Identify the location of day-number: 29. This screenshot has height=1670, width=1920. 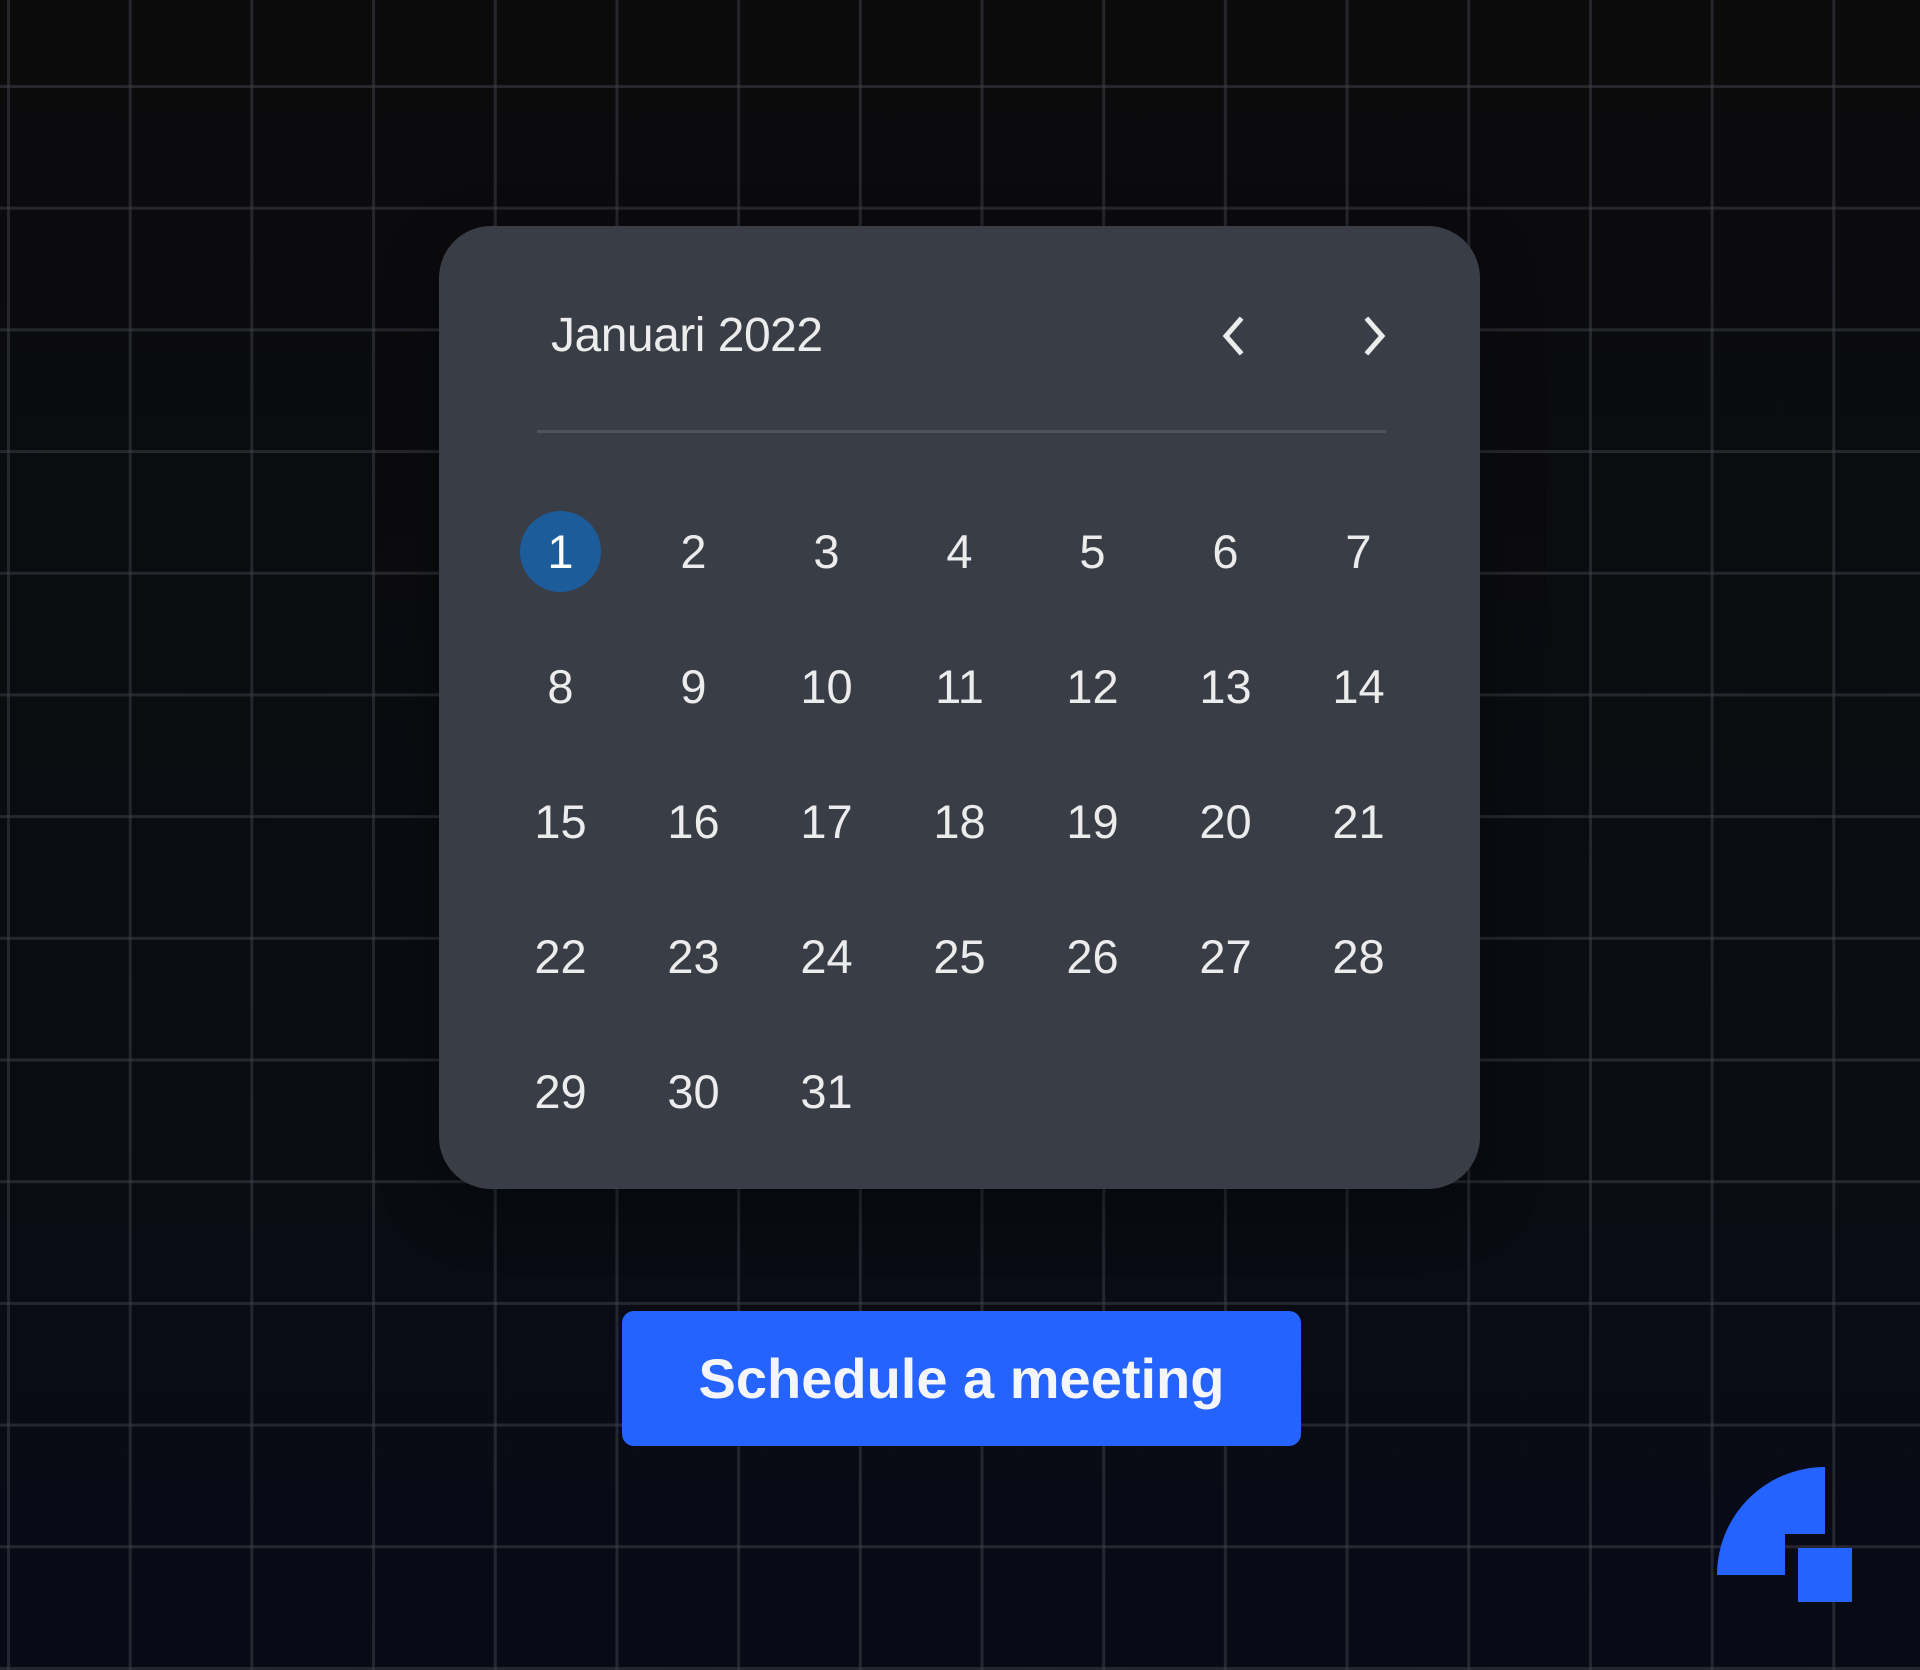
(560, 1091).